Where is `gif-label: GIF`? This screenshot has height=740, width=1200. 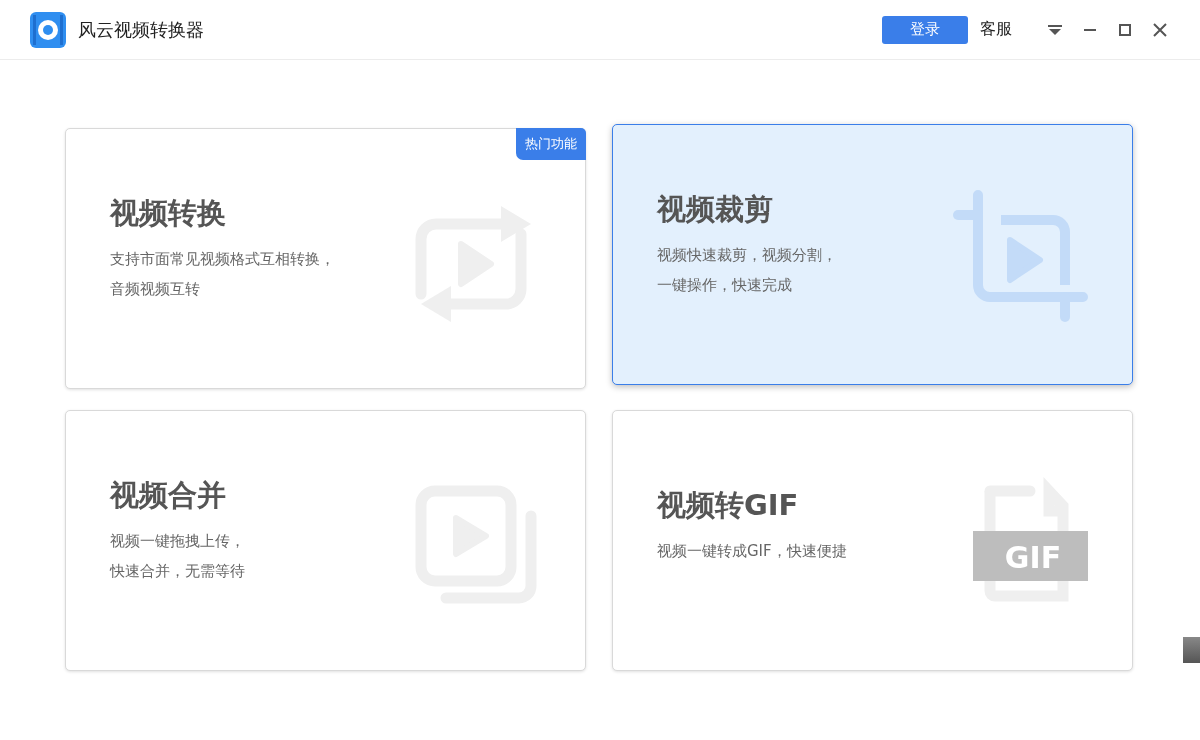
gif-label: GIF is located at coordinates (1033, 557).